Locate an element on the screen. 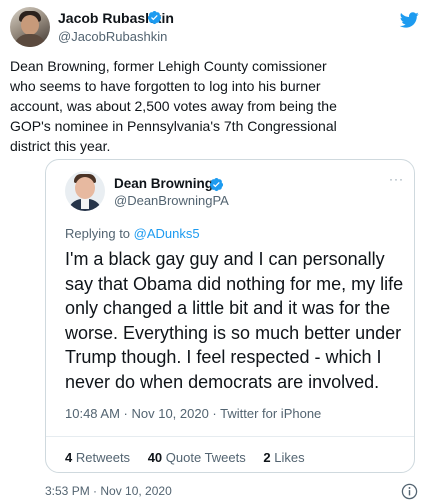 This screenshot has width=432, height=503. replying-to: Replying to @ADunks5 is located at coordinates (132, 234).